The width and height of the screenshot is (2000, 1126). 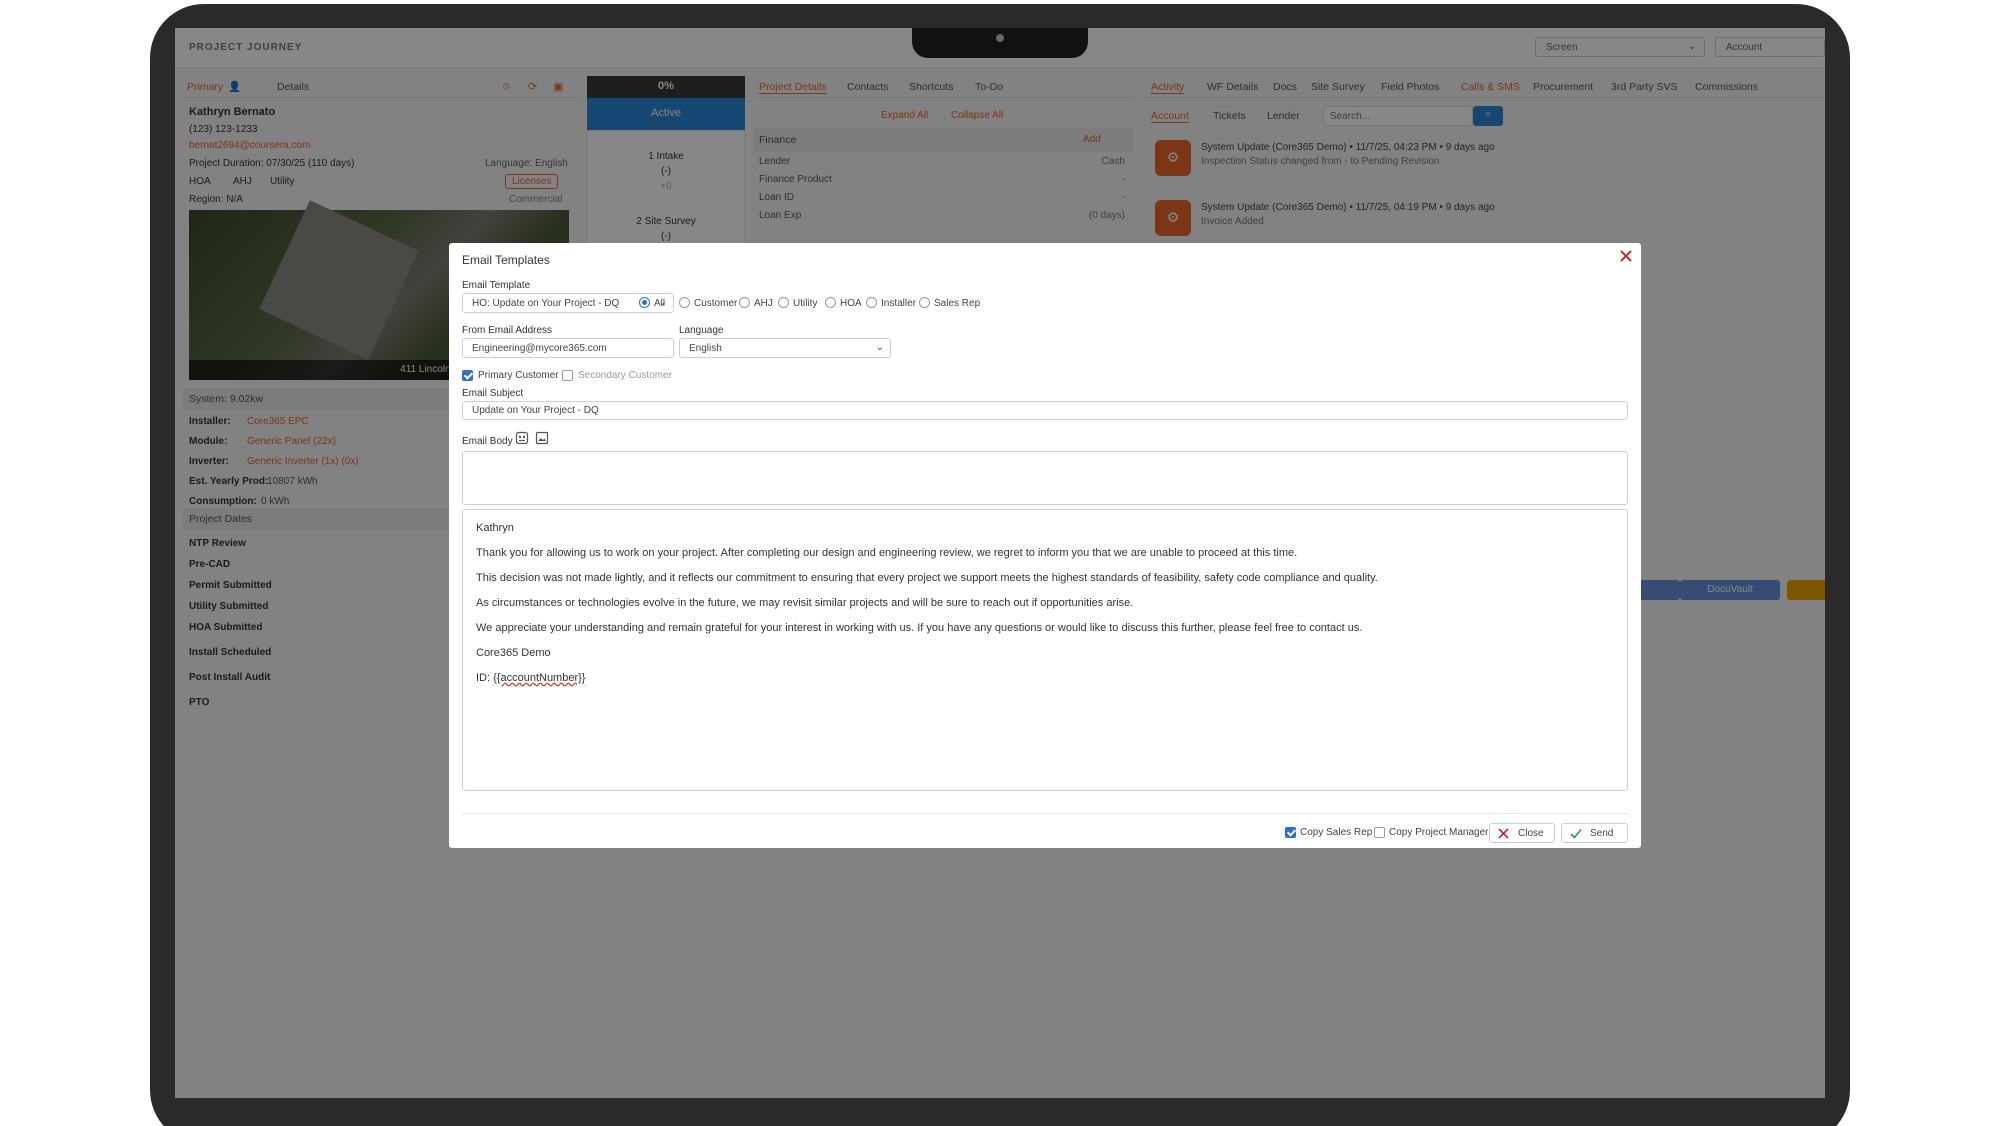 What do you see at coordinates (1626, 256) in the screenshot?
I see `close-icon` at bounding box center [1626, 256].